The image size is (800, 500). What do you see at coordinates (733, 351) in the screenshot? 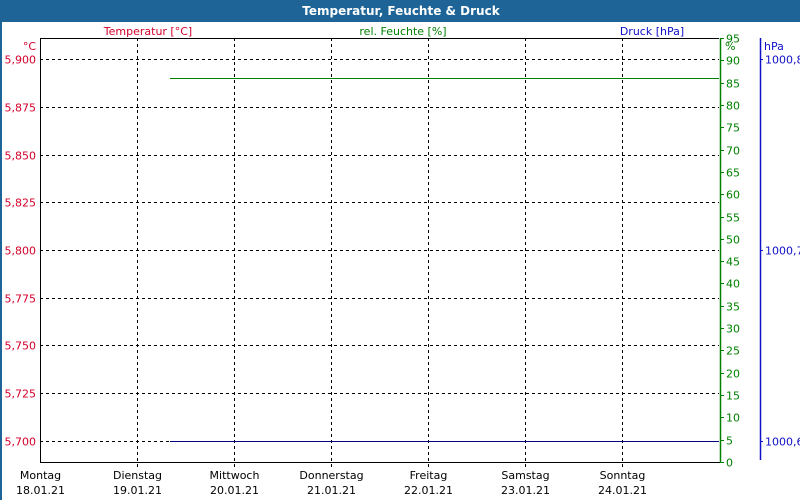
I see `humidity-tick-label: 25` at bounding box center [733, 351].